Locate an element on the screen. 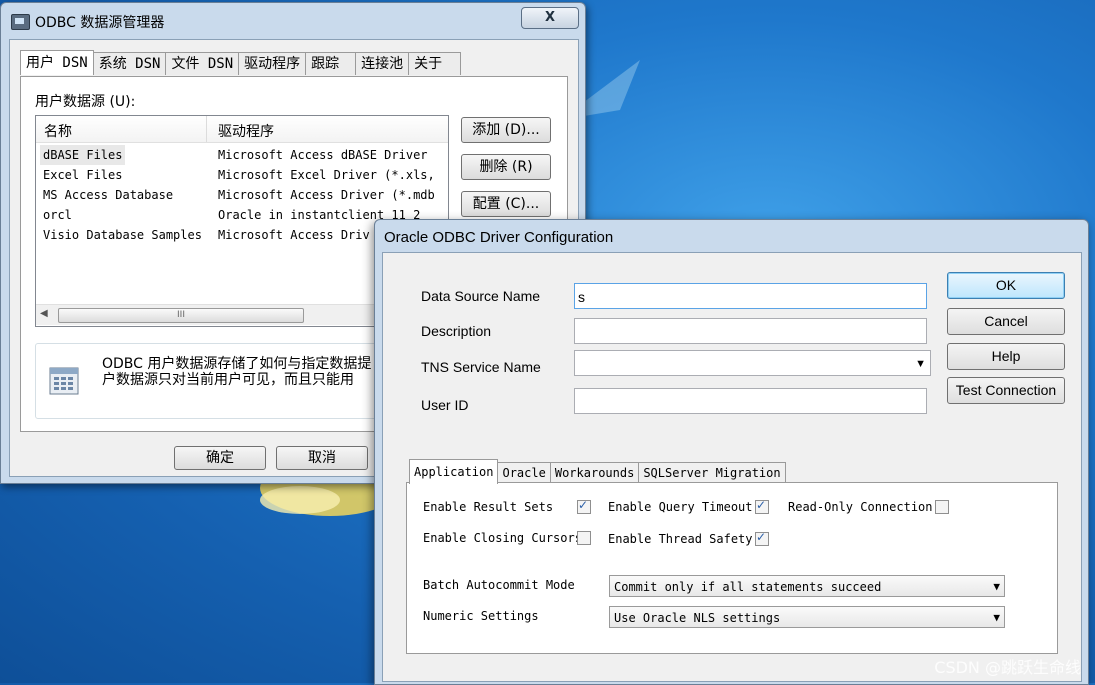 The image size is (1095, 685). info-line-2: 户数据源只对当前用户可见，而且只能用 is located at coordinates (228, 380).